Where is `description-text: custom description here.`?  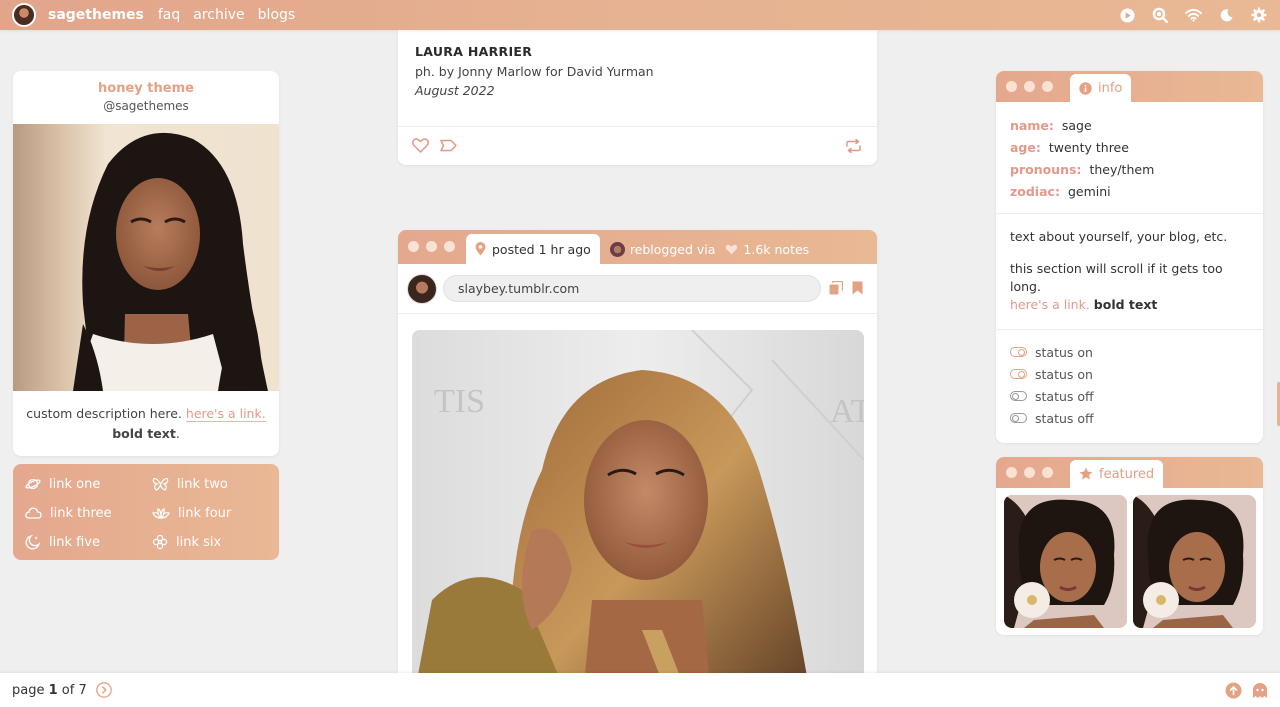 description-text: custom description here. is located at coordinates (104, 413).